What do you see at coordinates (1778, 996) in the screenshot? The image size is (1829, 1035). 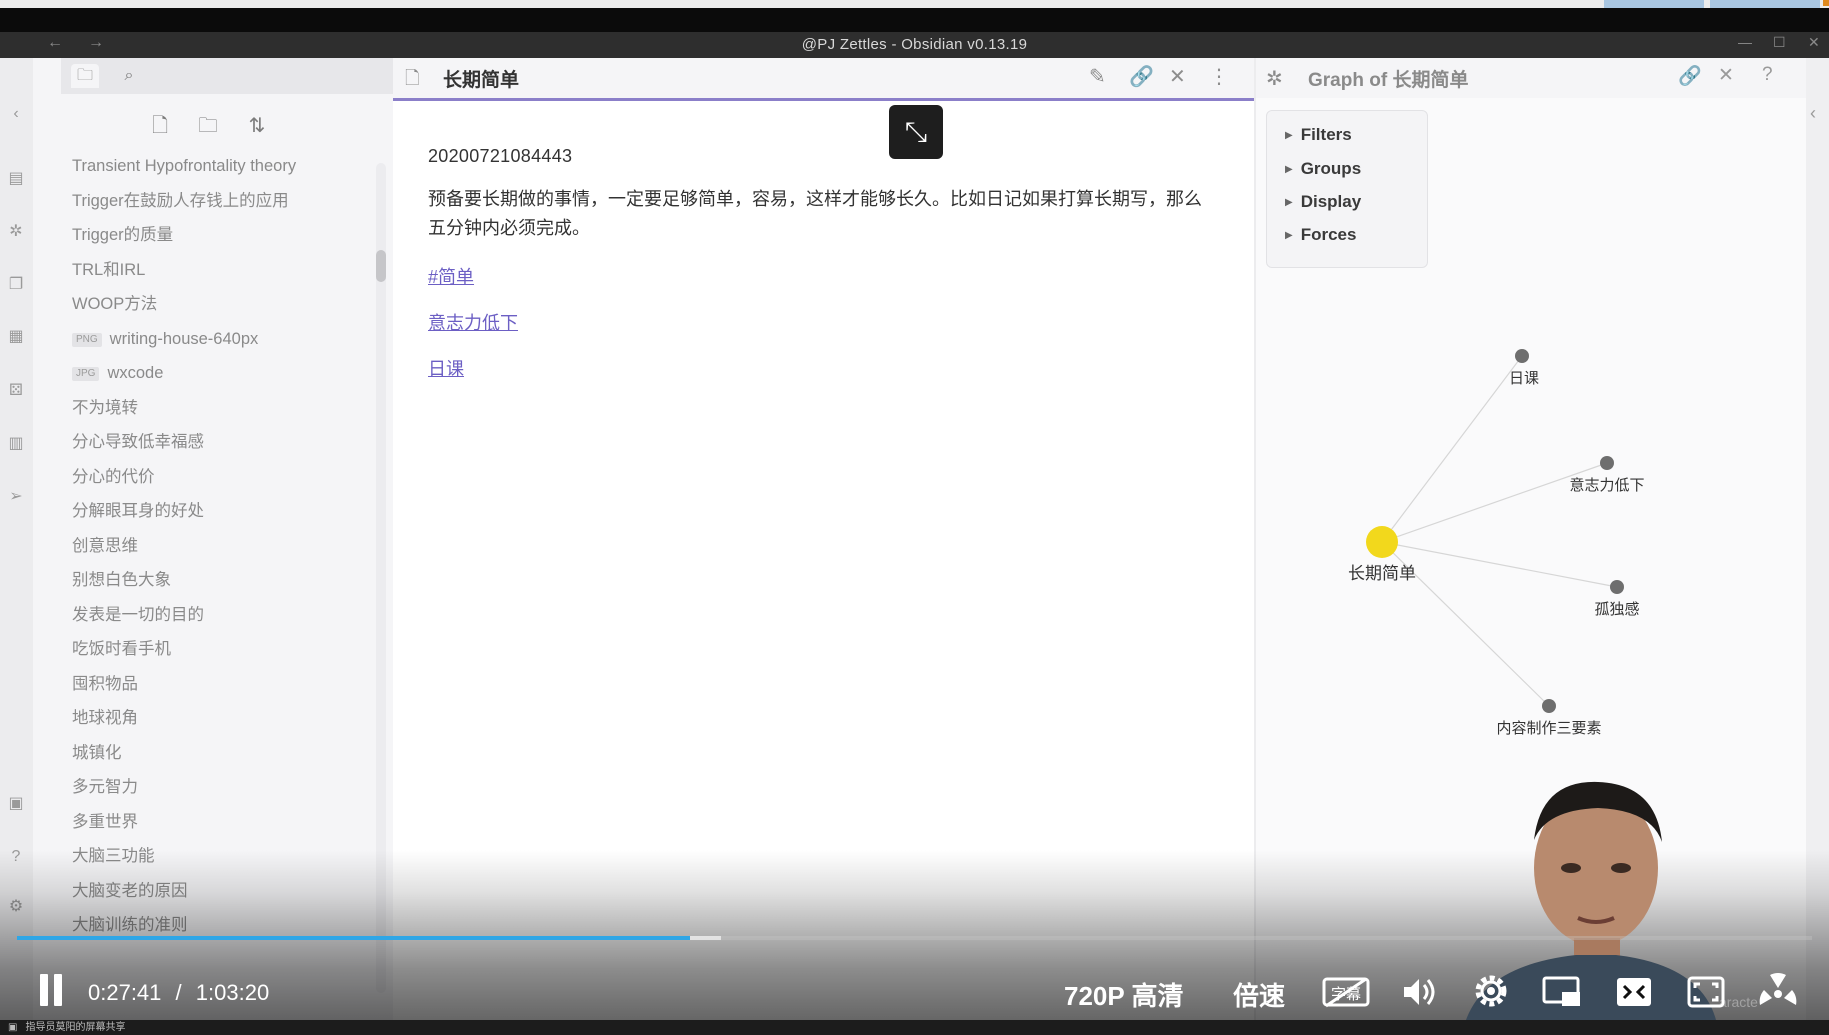 I see `share-radiation-icon` at bounding box center [1778, 996].